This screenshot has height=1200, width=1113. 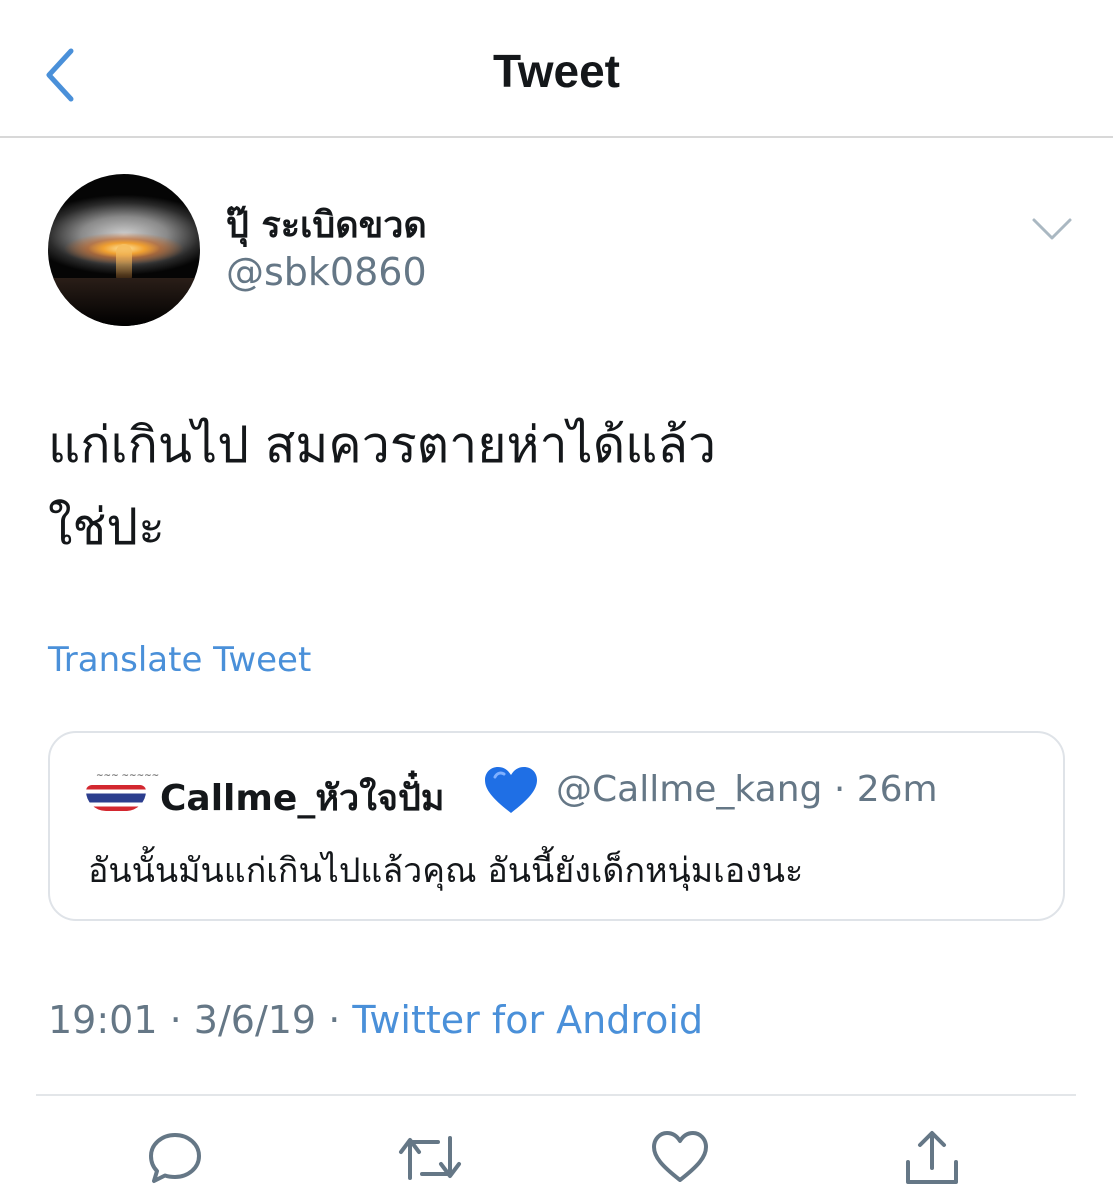 I want to click on translate-tweet-link: Translate Tweet, so click(x=179, y=660).